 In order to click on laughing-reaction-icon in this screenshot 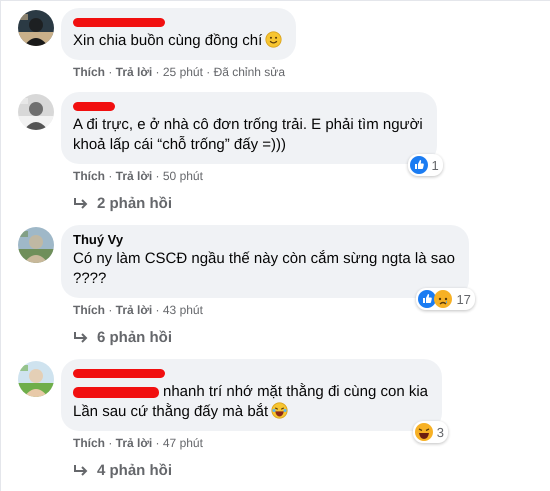, I will do `click(423, 432)`.